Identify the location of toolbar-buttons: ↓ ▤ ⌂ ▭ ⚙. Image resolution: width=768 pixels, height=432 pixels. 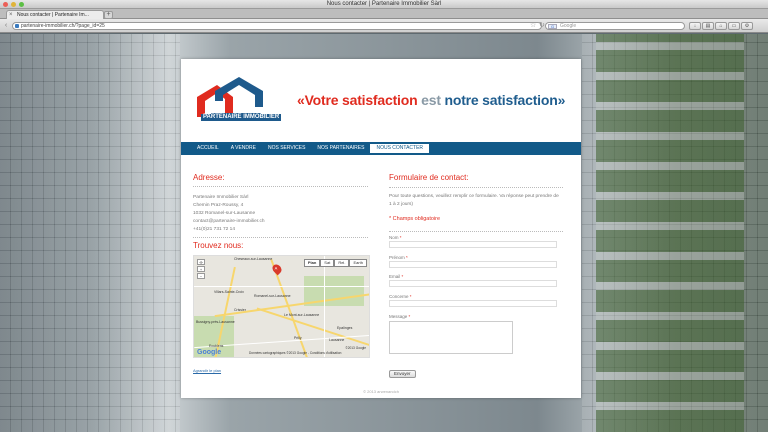
(721, 26).